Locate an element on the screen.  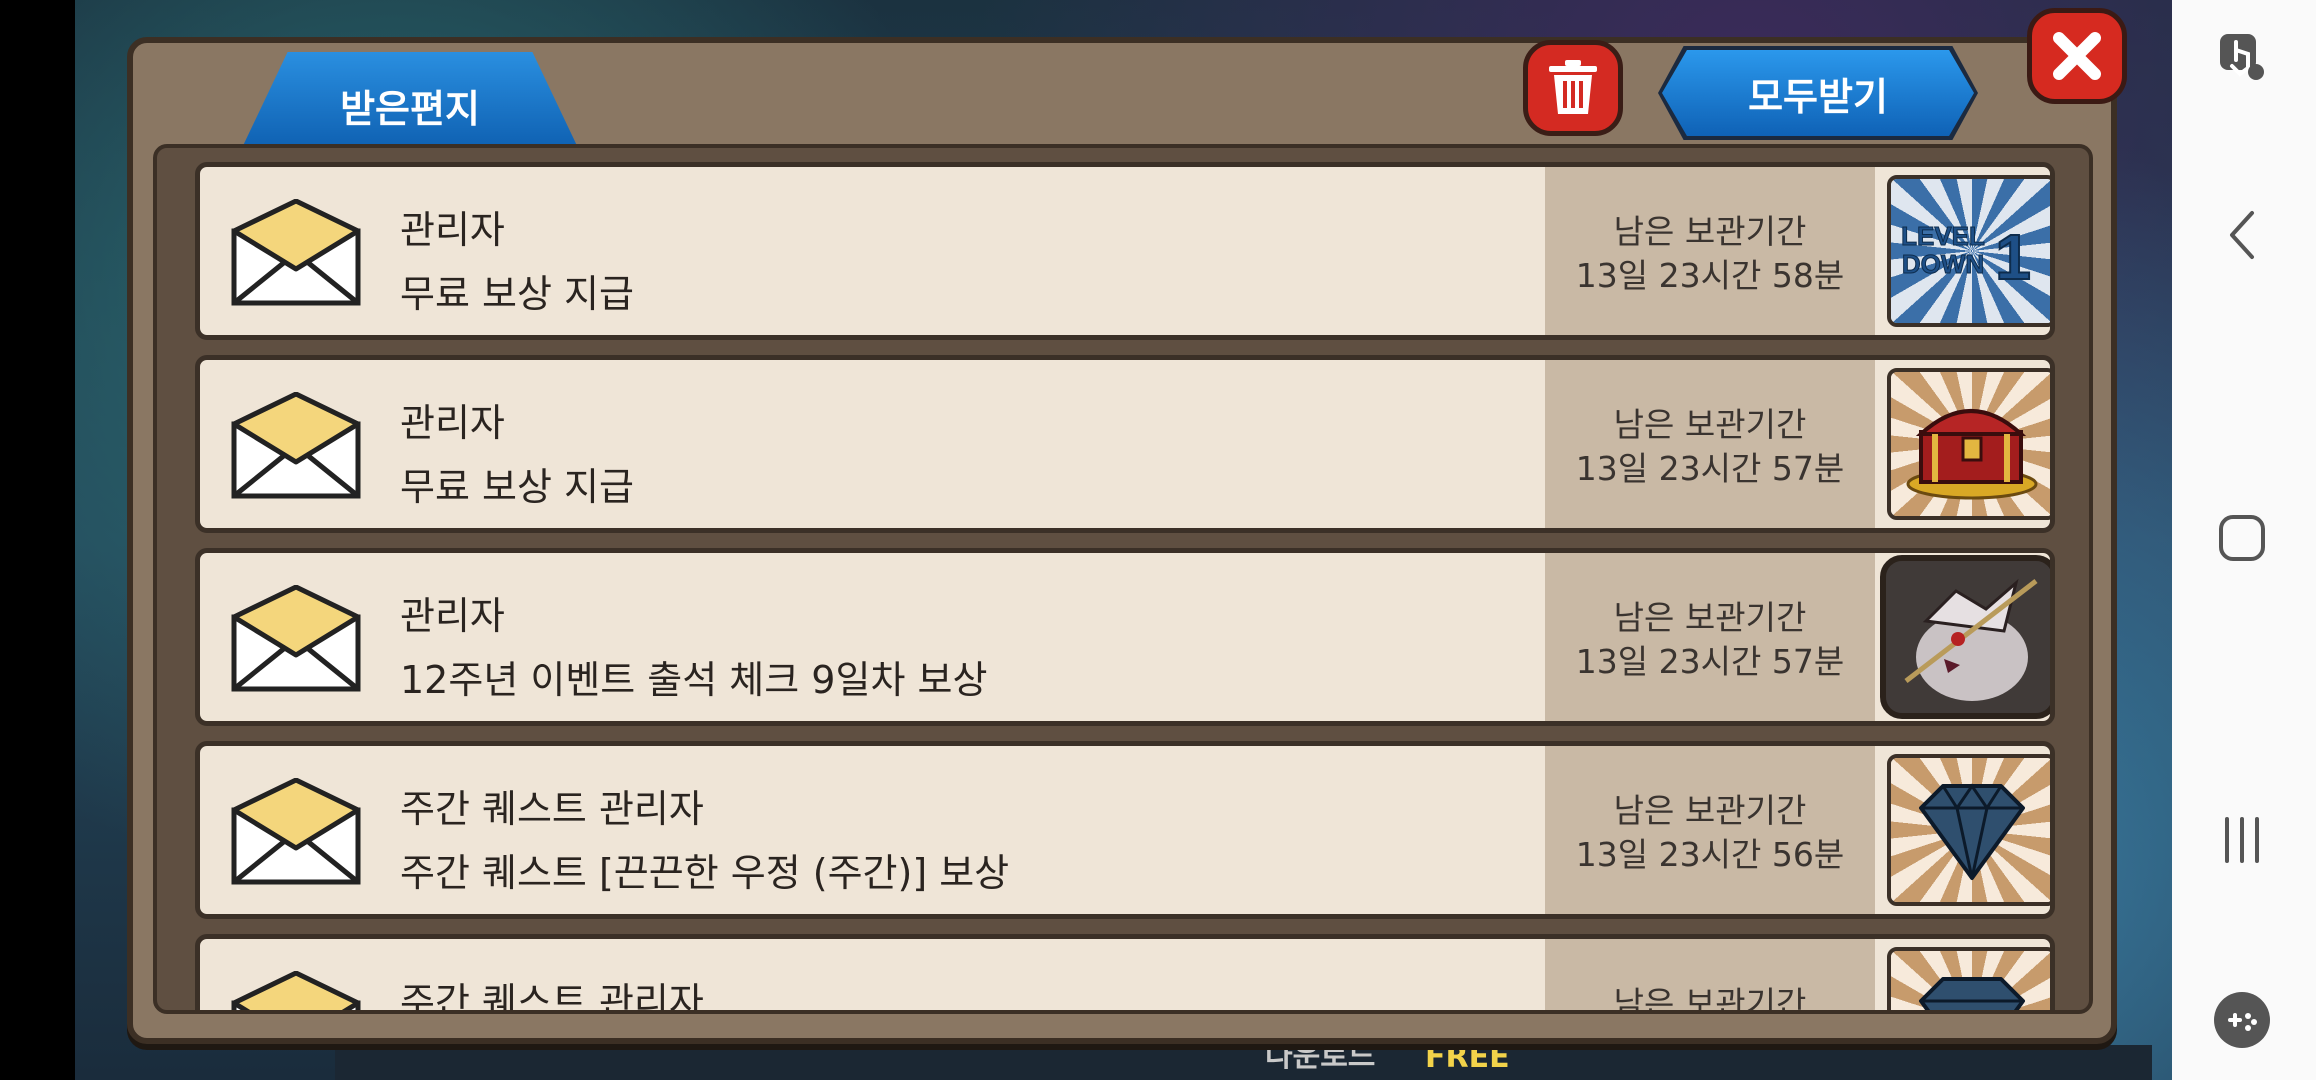
trash-icon is located at coordinates (1573, 87).